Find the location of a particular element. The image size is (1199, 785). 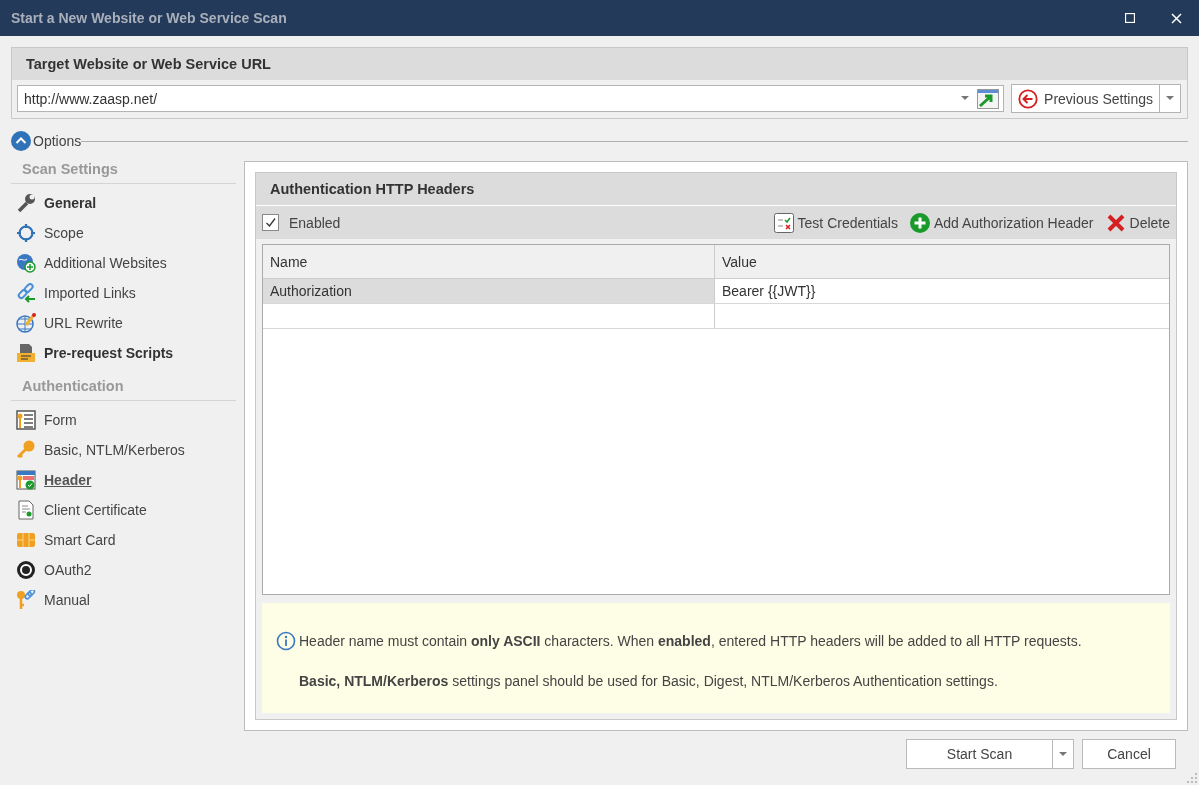

sidebar-item: Pre-request Scripts is located at coordinates (123, 353).